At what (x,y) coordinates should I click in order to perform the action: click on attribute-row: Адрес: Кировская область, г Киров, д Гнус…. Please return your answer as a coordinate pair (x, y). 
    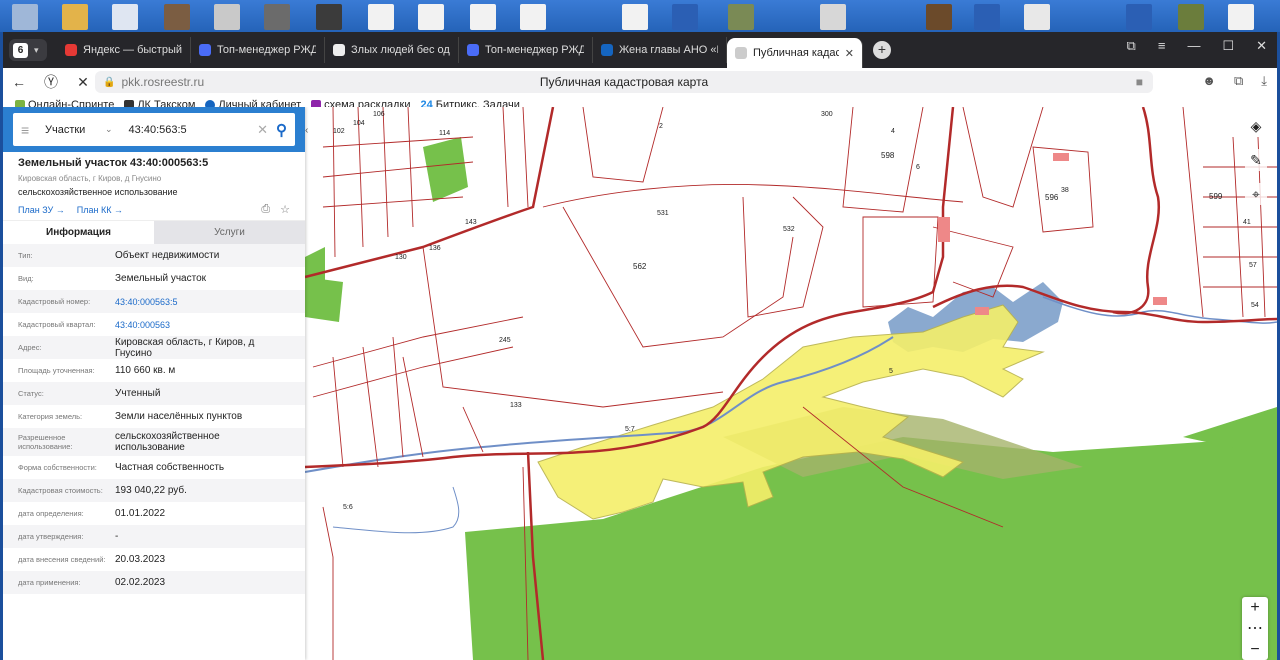
    Looking at the image, I should click on (154, 347).